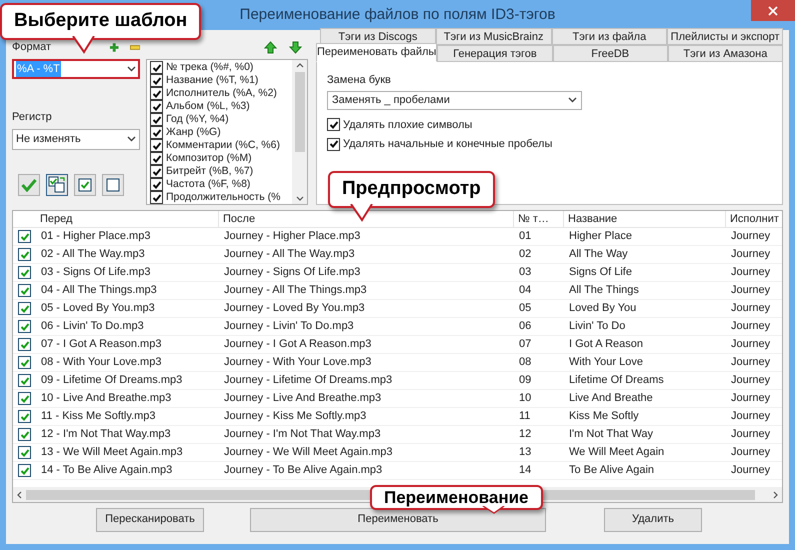  What do you see at coordinates (525, 434) in the screenshot?
I see `table-cell-text: 12` at bounding box center [525, 434].